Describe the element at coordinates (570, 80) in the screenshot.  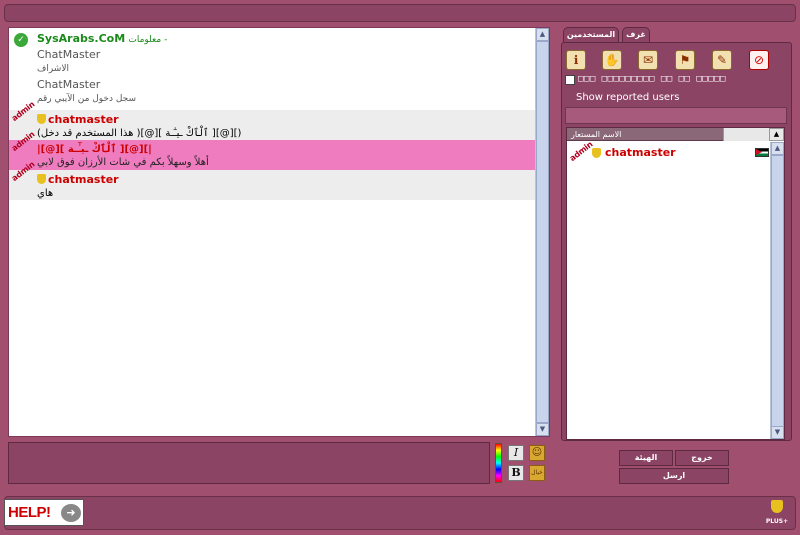
I see `filter-checkbox` at that location.